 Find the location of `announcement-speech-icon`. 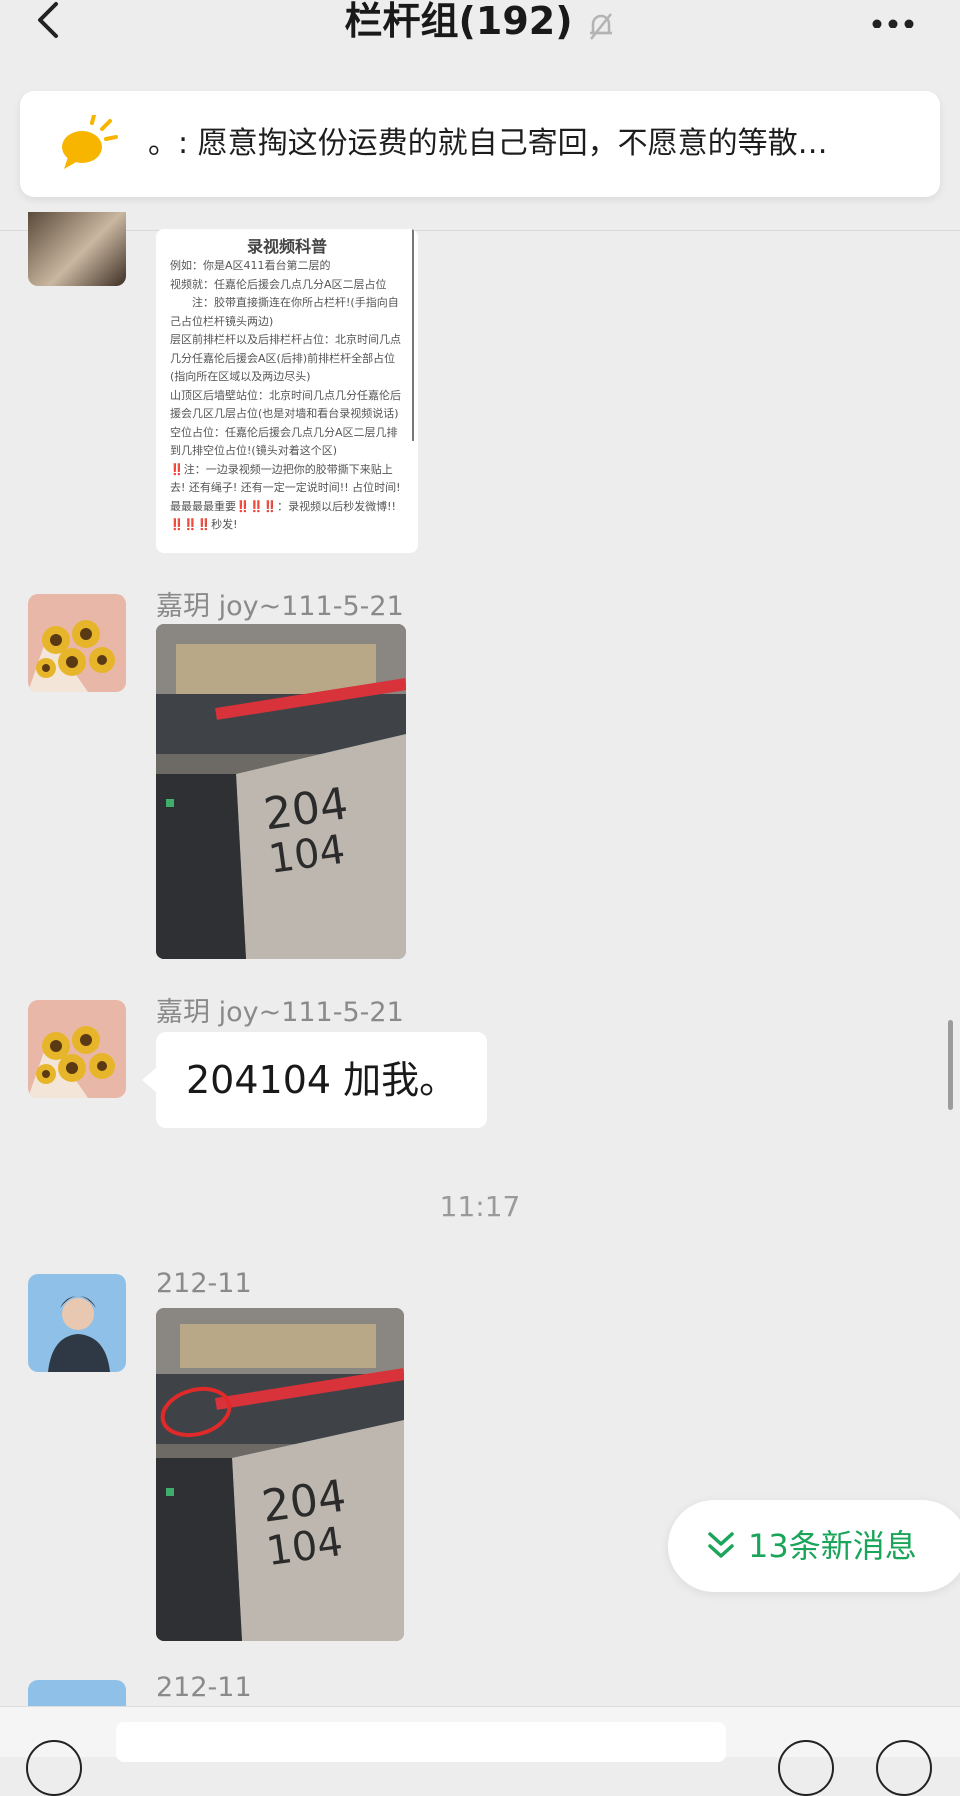

announcement-speech-icon is located at coordinates (88, 142).